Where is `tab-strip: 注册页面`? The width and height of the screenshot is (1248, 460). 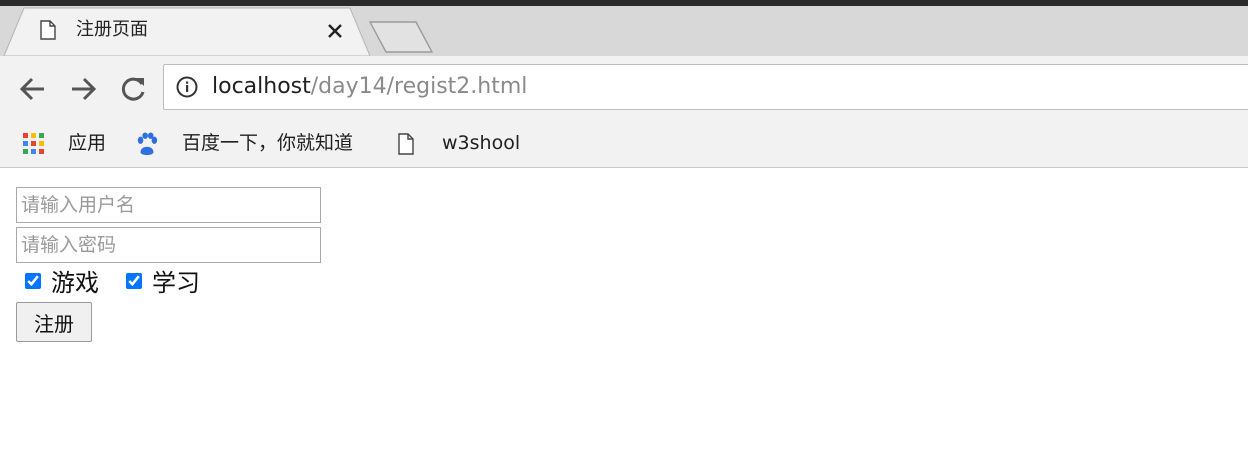
tab-strip: 注册页面 is located at coordinates (624, 28).